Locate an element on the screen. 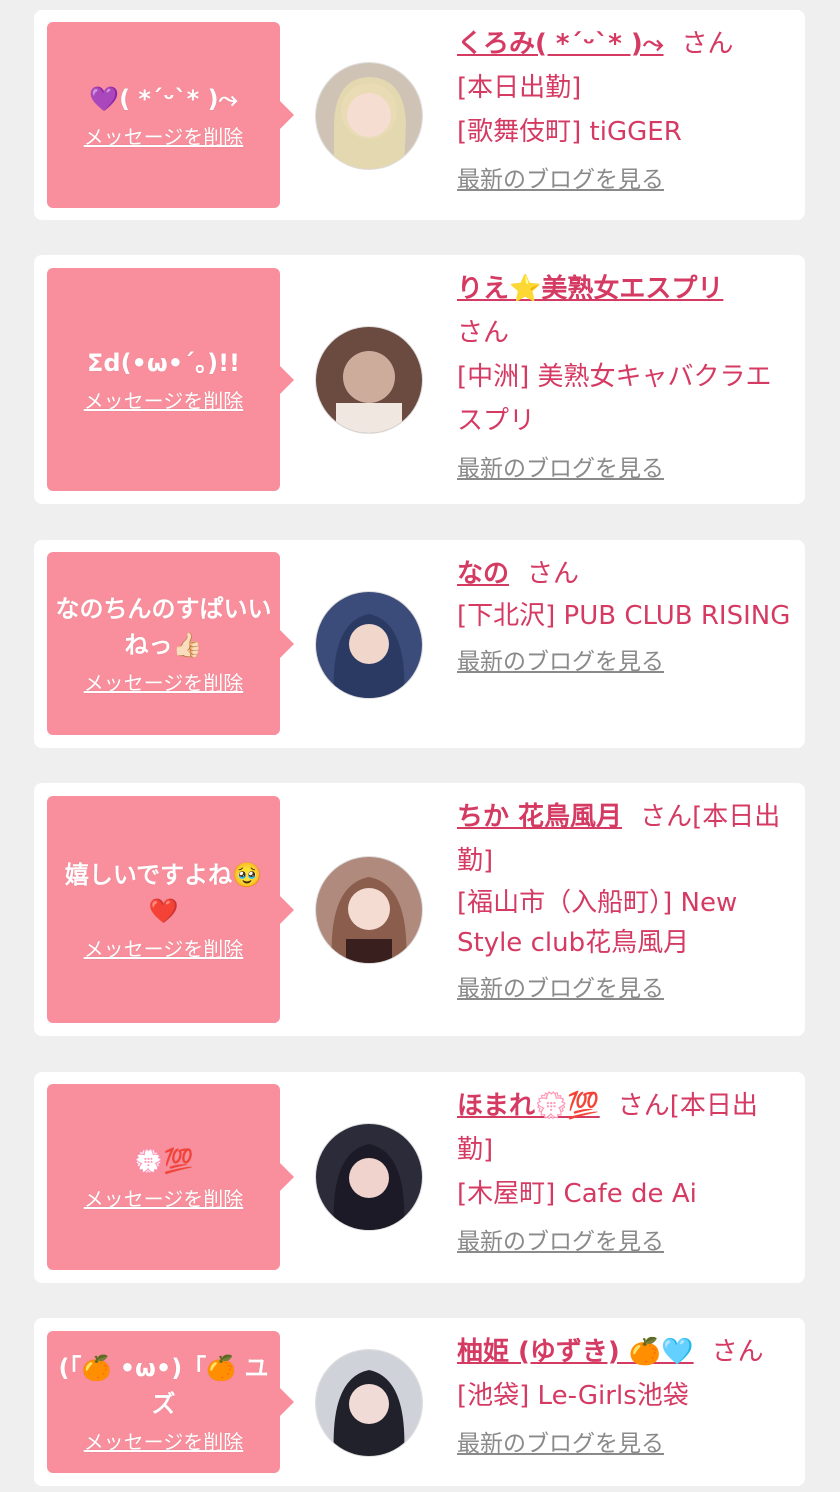 The height and width of the screenshot is (1492, 840). shop-label: [歌舞伎町] tiGGER is located at coordinates (569, 132).